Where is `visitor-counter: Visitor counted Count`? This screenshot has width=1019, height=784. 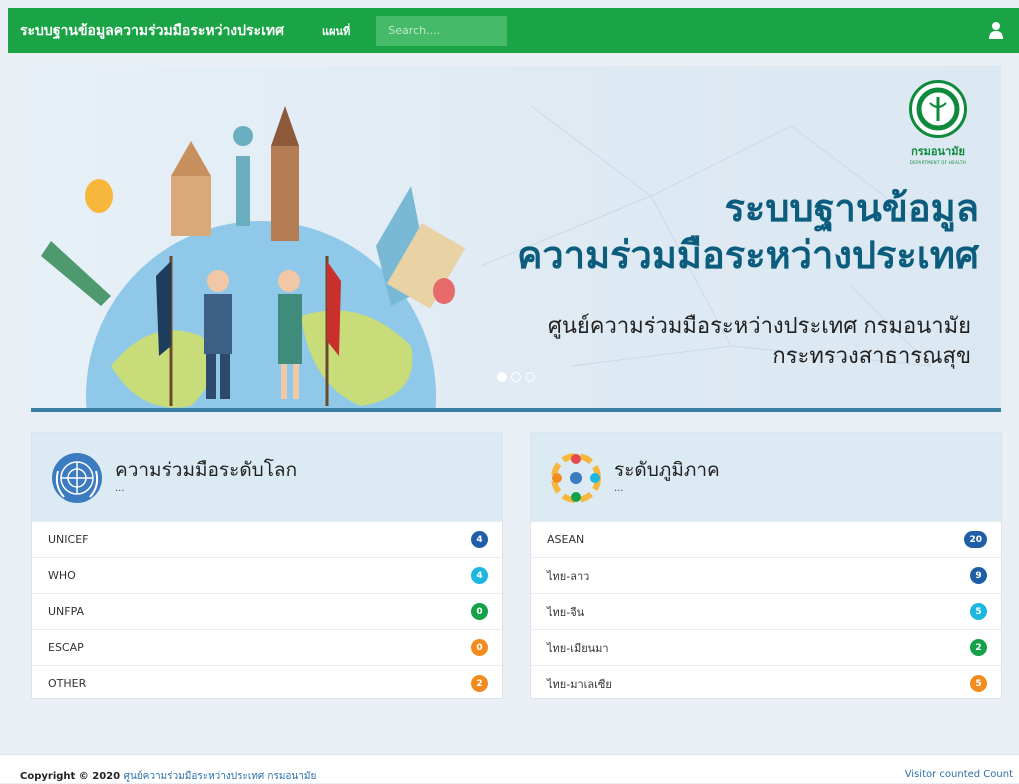 visitor-counter: Visitor counted Count is located at coordinates (959, 774).